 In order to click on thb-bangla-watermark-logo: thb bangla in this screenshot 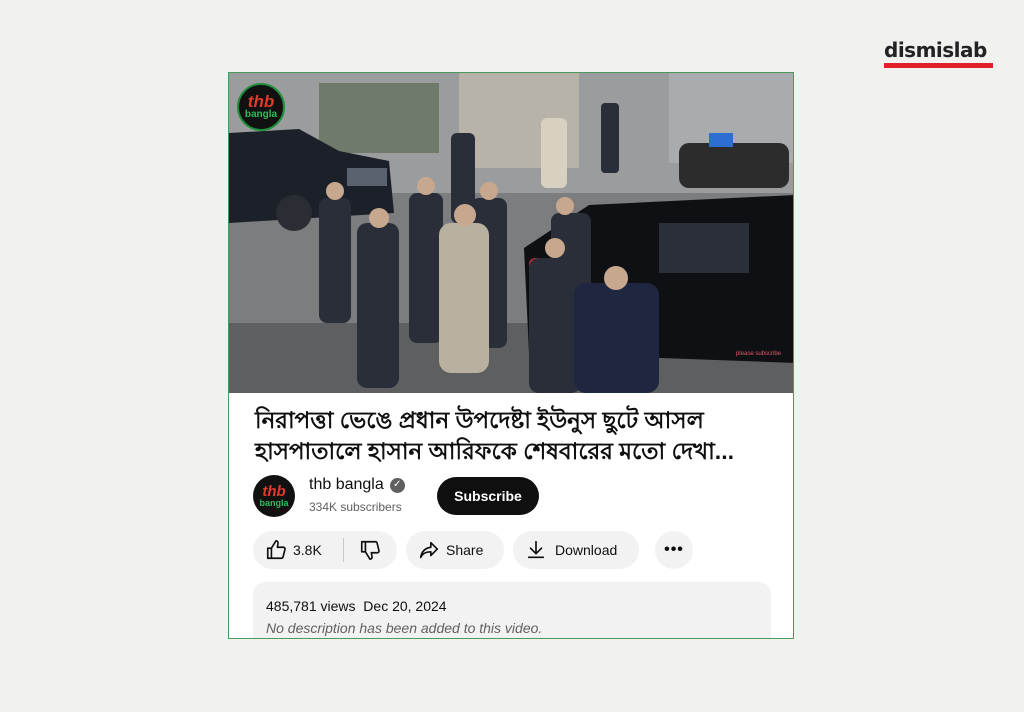, I will do `click(261, 107)`.